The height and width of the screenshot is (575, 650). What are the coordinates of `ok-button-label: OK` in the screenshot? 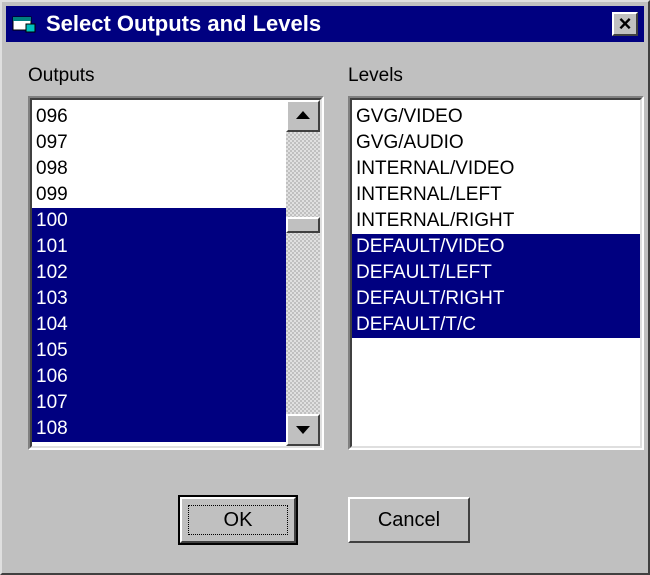 It's located at (238, 520).